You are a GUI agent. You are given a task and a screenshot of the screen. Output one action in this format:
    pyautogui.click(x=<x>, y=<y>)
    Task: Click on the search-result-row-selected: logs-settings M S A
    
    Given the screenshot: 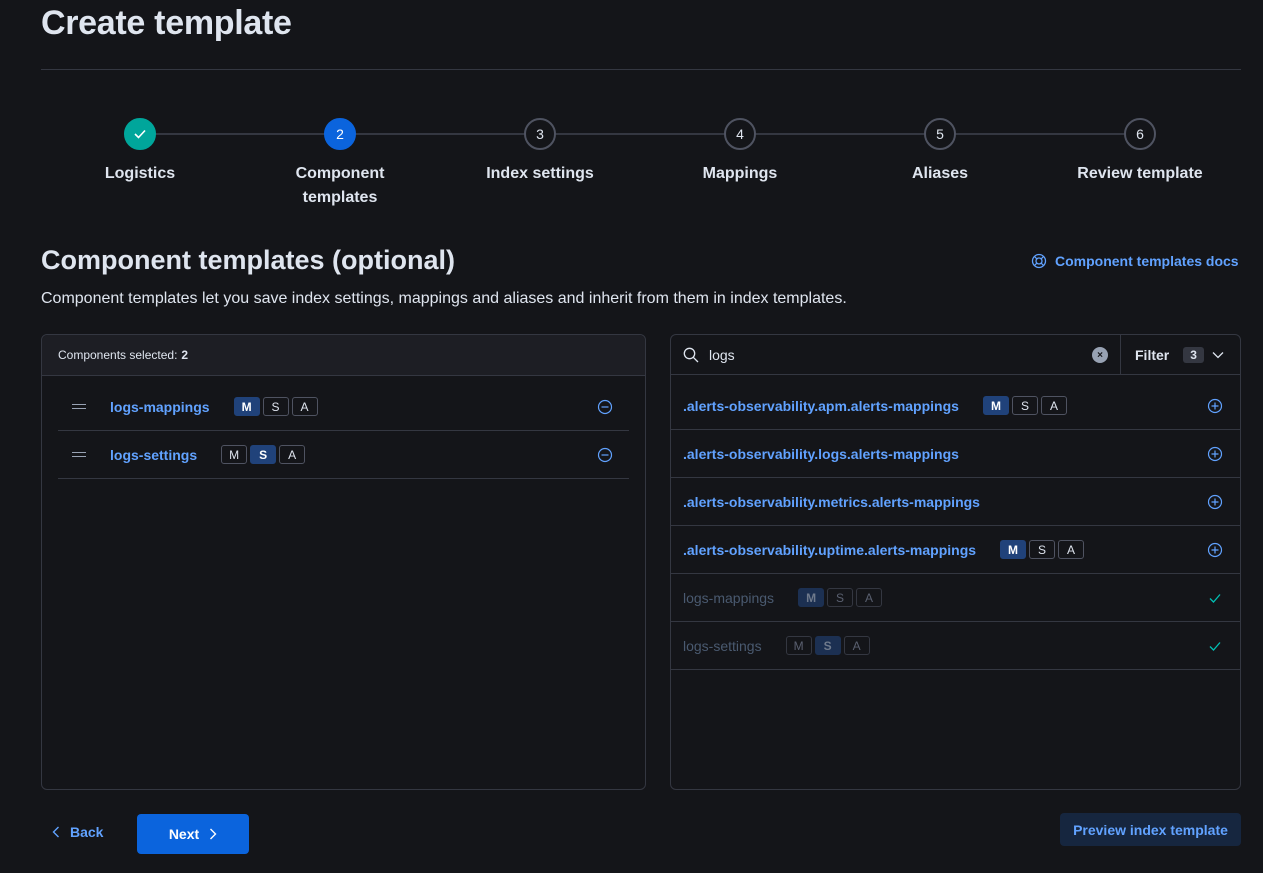 What is the action you would take?
    pyautogui.click(x=955, y=646)
    